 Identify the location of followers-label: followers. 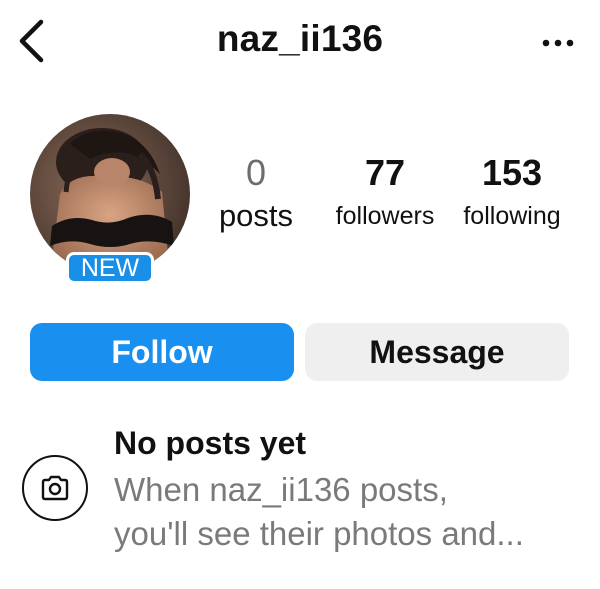
(385, 216).